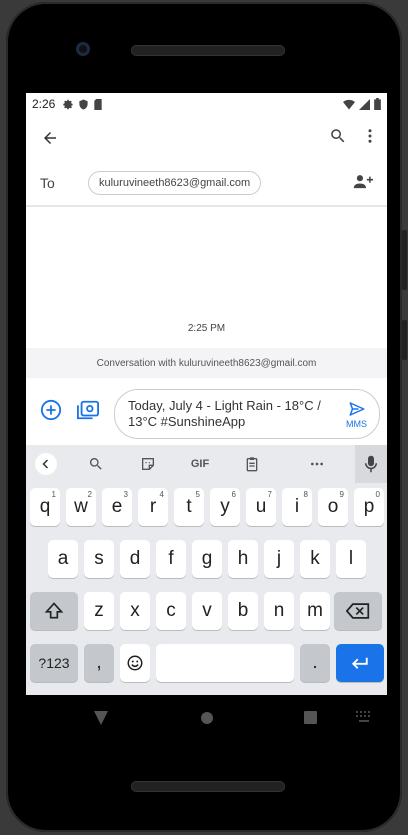  I want to click on key-k: k, so click(315, 559).